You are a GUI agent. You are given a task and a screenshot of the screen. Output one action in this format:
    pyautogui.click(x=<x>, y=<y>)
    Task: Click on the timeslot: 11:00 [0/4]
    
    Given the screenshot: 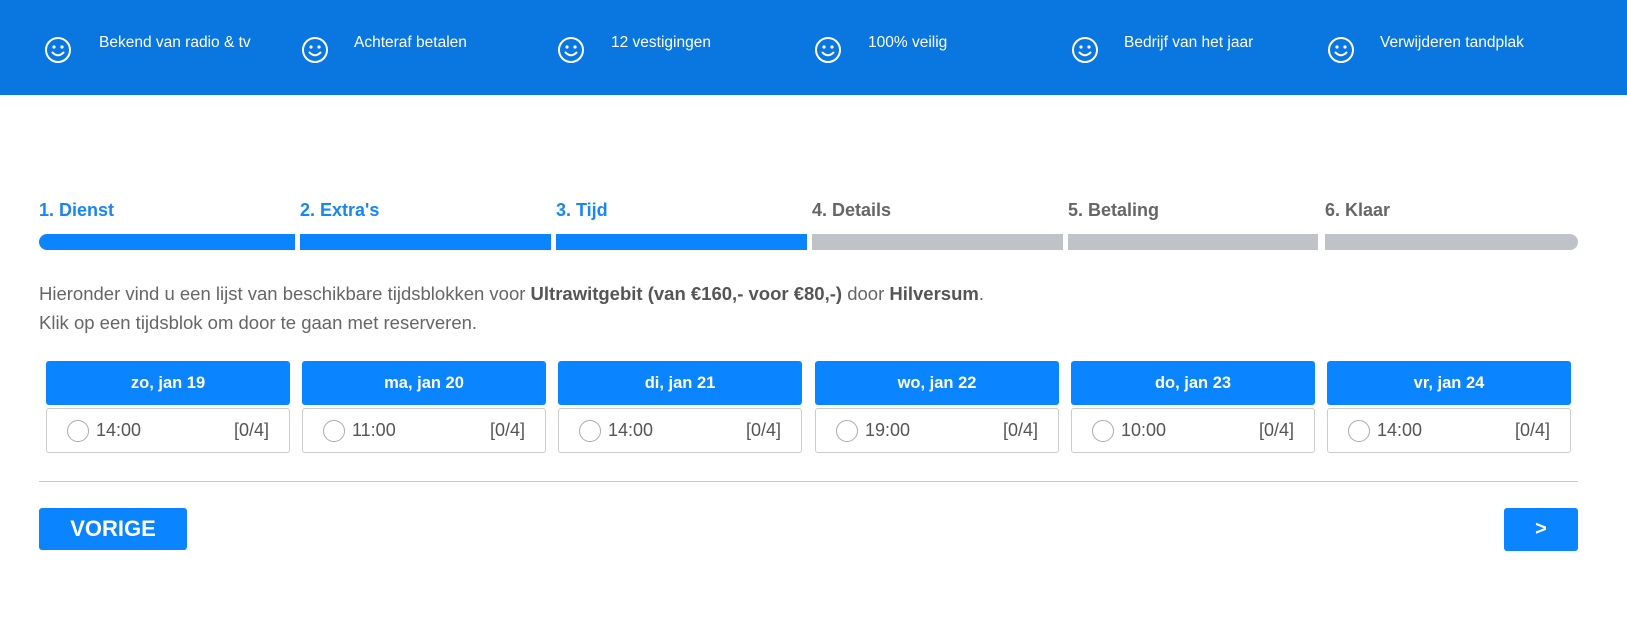 What is the action you would take?
    pyautogui.click(x=424, y=430)
    